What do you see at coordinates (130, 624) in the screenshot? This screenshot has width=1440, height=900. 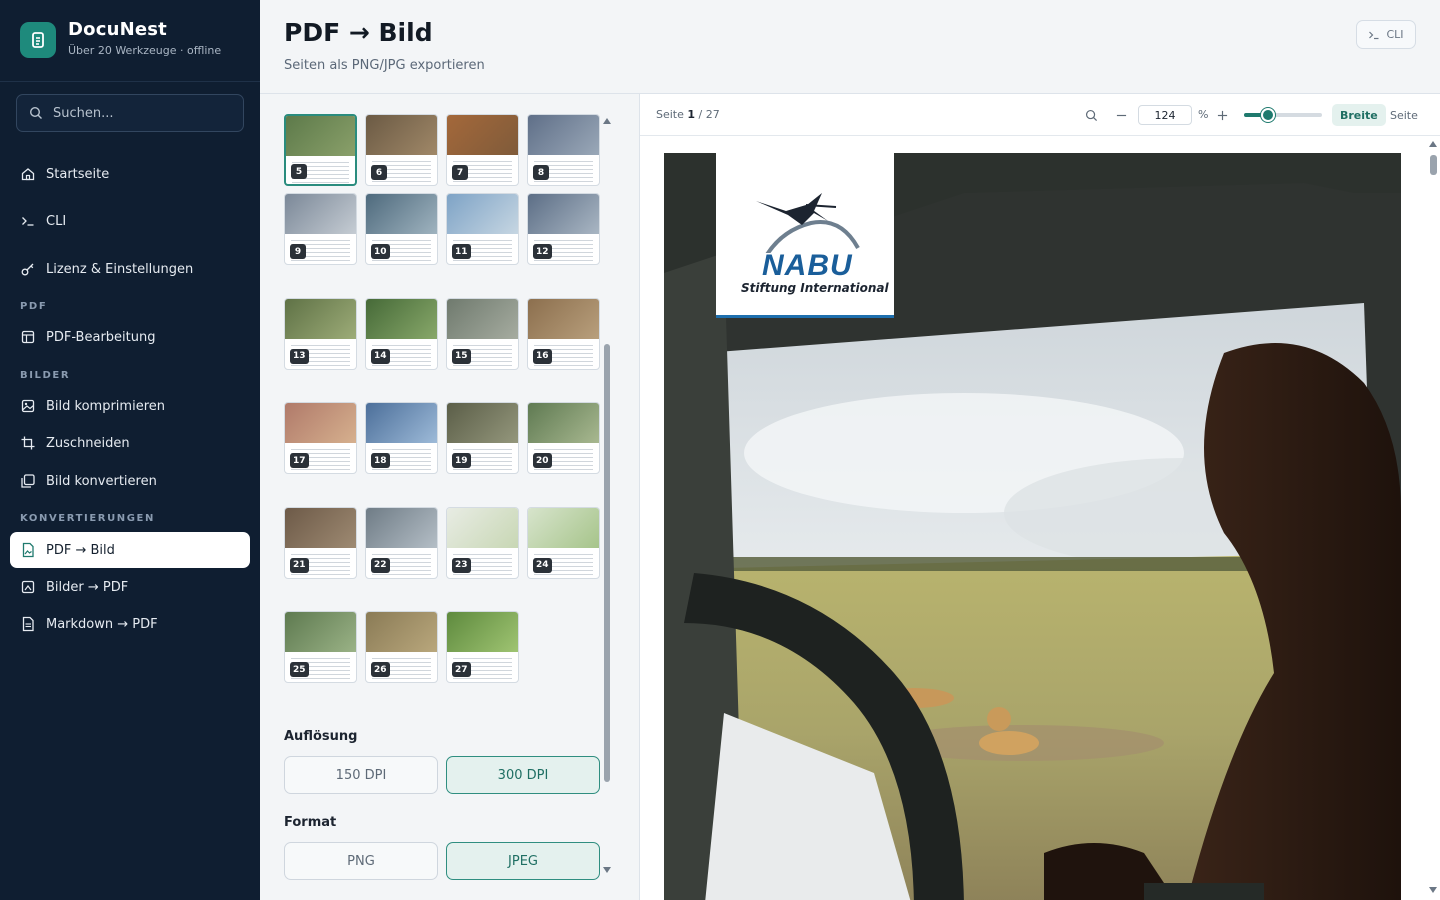 I see `nav-item-markdown-to-pdf: Markdown → PDF` at bounding box center [130, 624].